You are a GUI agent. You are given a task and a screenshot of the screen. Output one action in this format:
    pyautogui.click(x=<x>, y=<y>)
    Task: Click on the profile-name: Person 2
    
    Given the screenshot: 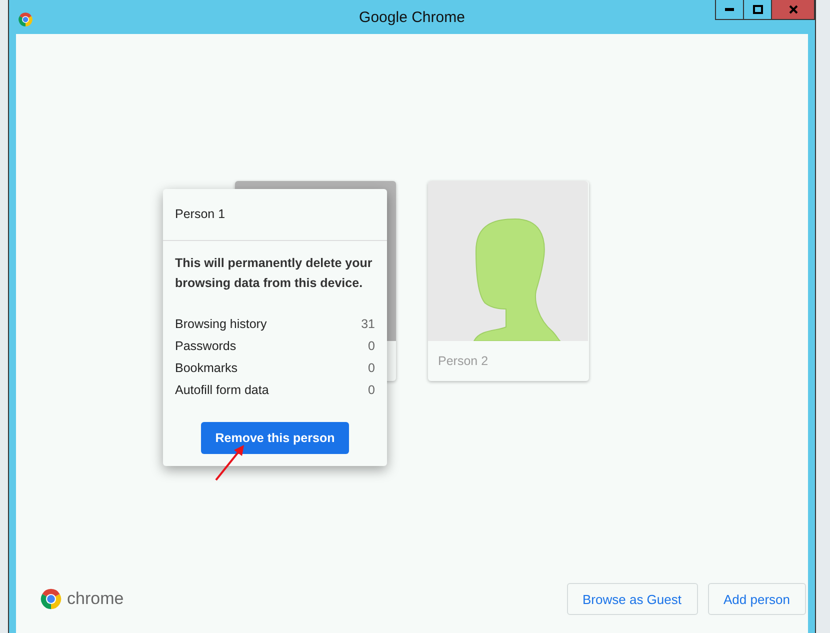 What is the action you would take?
    pyautogui.click(x=463, y=361)
    